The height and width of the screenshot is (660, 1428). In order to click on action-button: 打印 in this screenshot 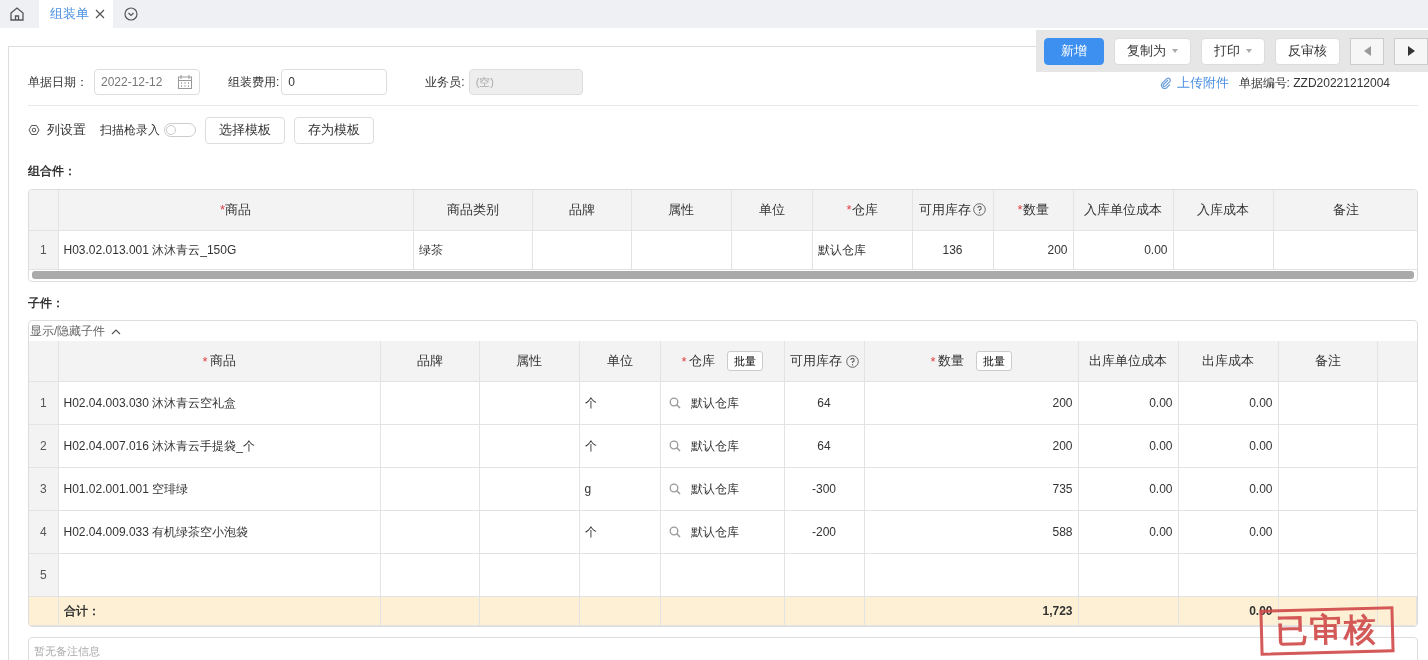, I will do `click(1233, 51)`.